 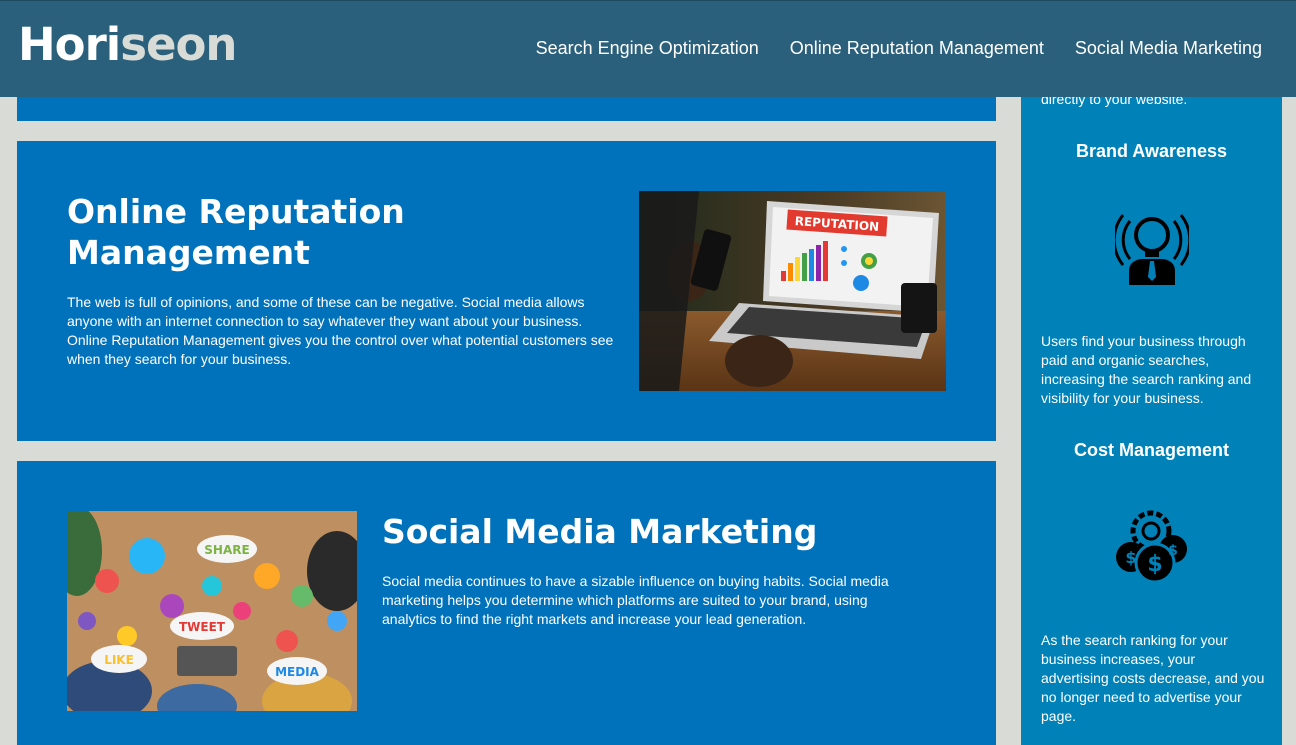 What do you see at coordinates (1151, 450) in the screenshot?
I see `cost-management-heading: Cost Management` at bounding box center [1151, 450].